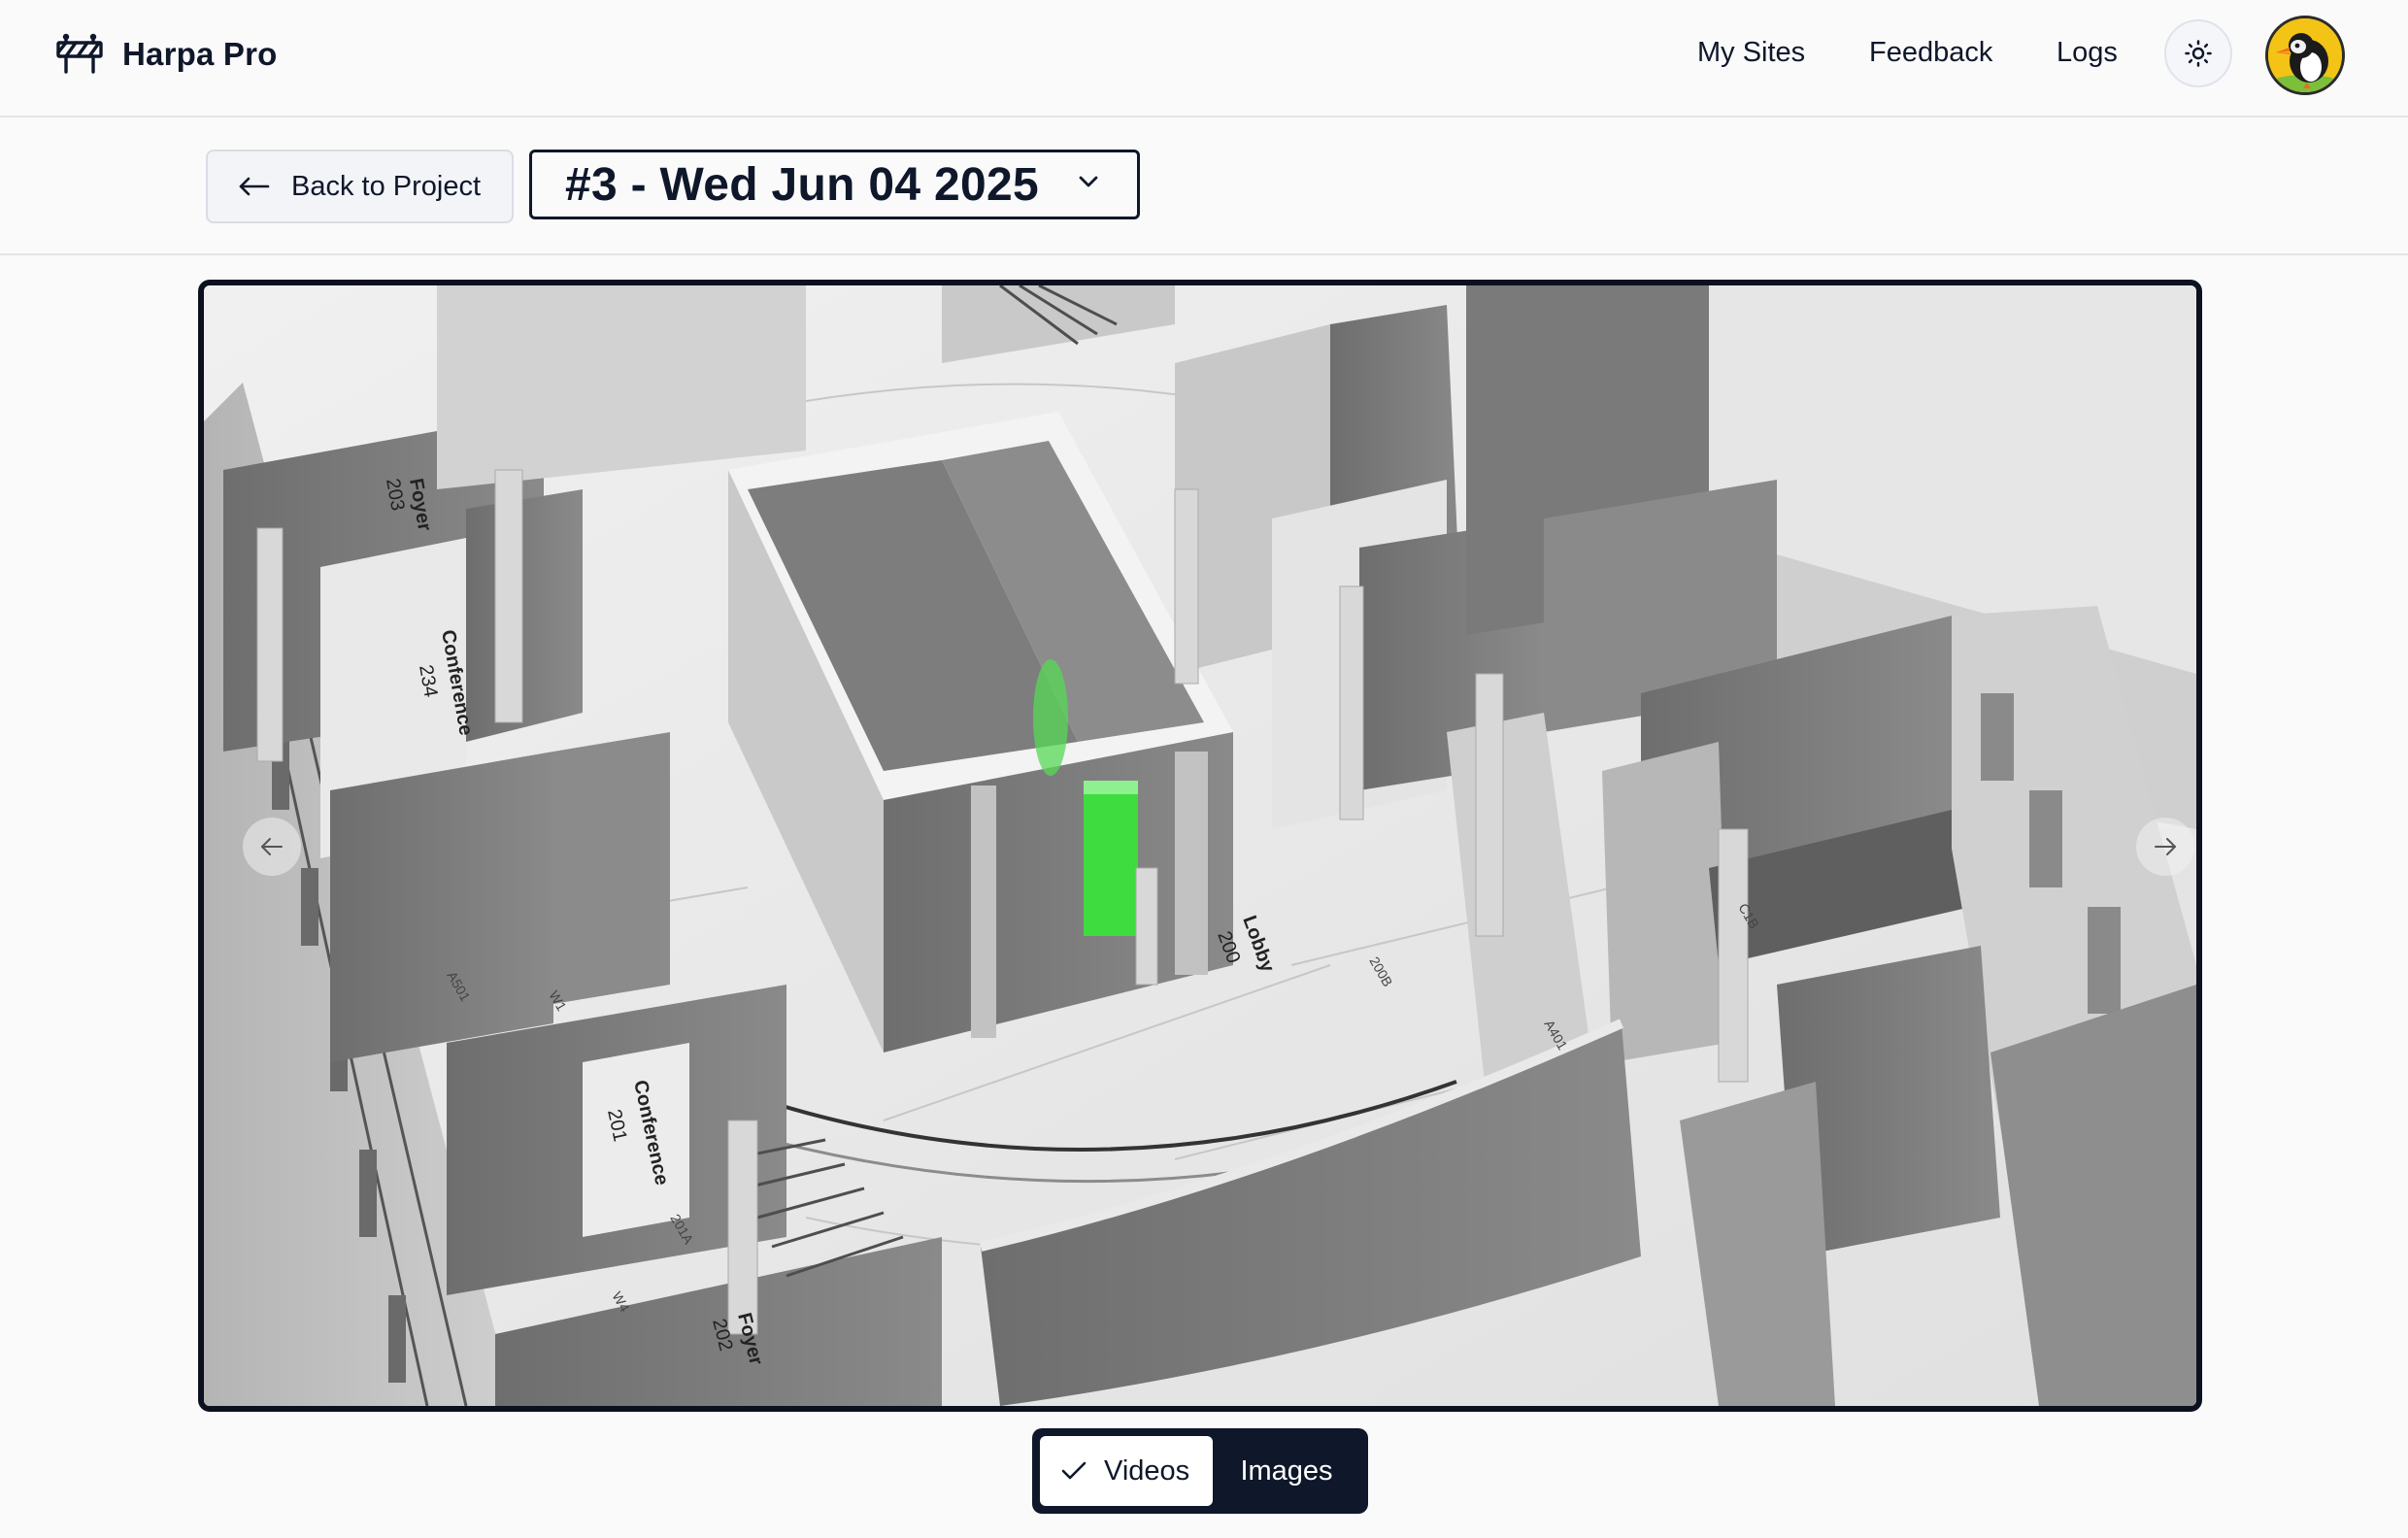 The image size is (2408, 1538). I want to click on next-capture-button, so click(2165, 847).